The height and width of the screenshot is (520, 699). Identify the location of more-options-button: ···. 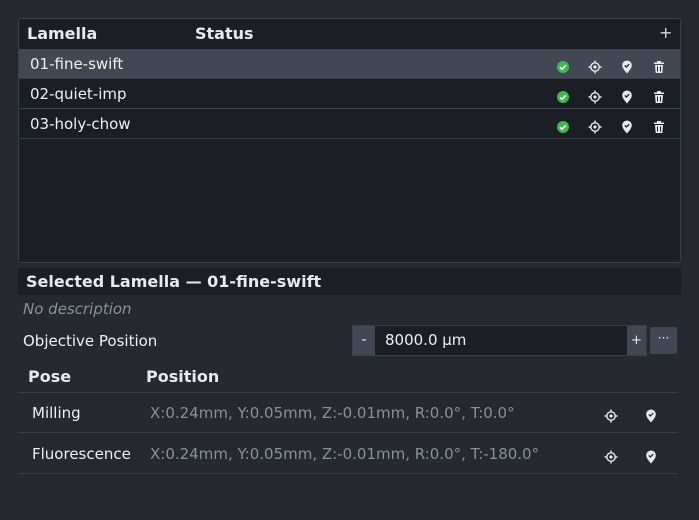
(663, 340).